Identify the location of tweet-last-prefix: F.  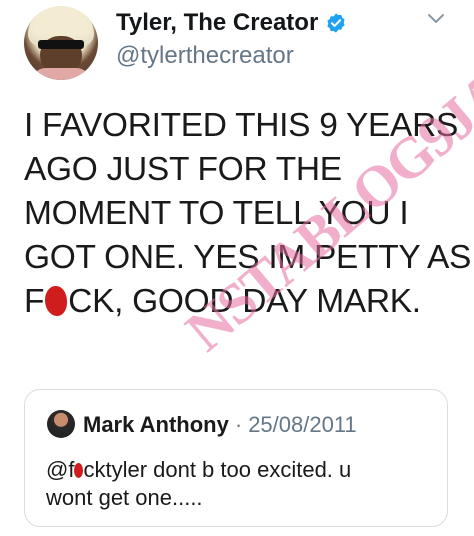
(34, 301).